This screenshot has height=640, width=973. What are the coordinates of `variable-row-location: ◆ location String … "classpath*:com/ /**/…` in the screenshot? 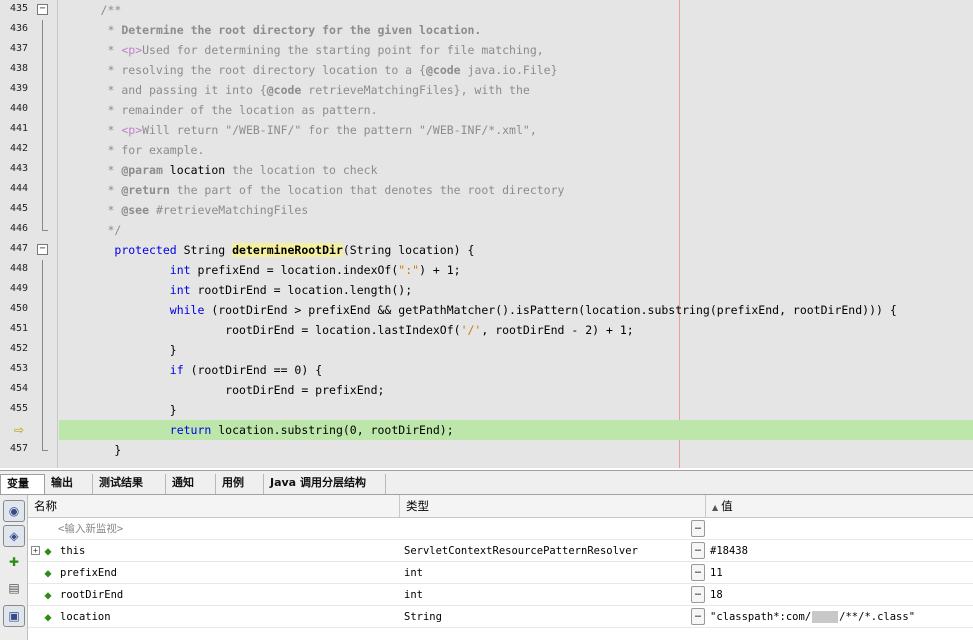 It's located at (500, 617).